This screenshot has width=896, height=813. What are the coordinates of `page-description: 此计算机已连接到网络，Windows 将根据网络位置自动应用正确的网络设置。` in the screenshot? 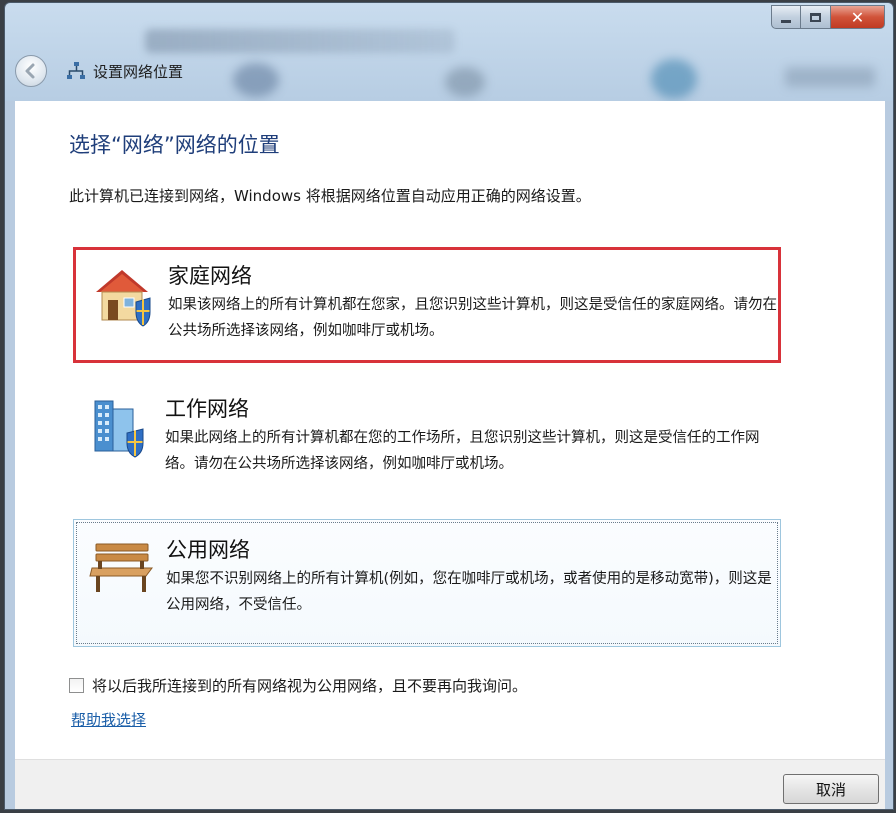 It's located at (330, 196).